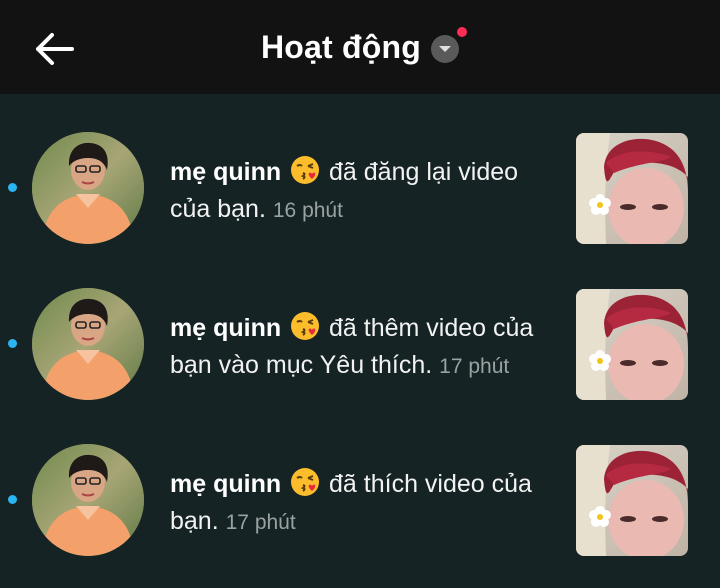 Image resolution: width=720 pixels, height=588 pixels. I want to click on activity-text: mẹ quinn đã thích video của bạn. 17 phút, so click(366, 503).